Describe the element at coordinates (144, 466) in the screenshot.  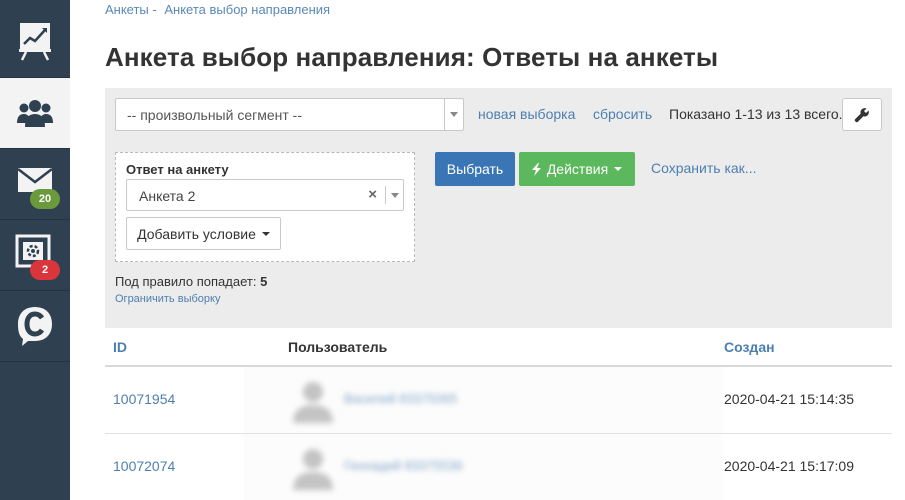
I see `row-id-link: 10072074` at that location.